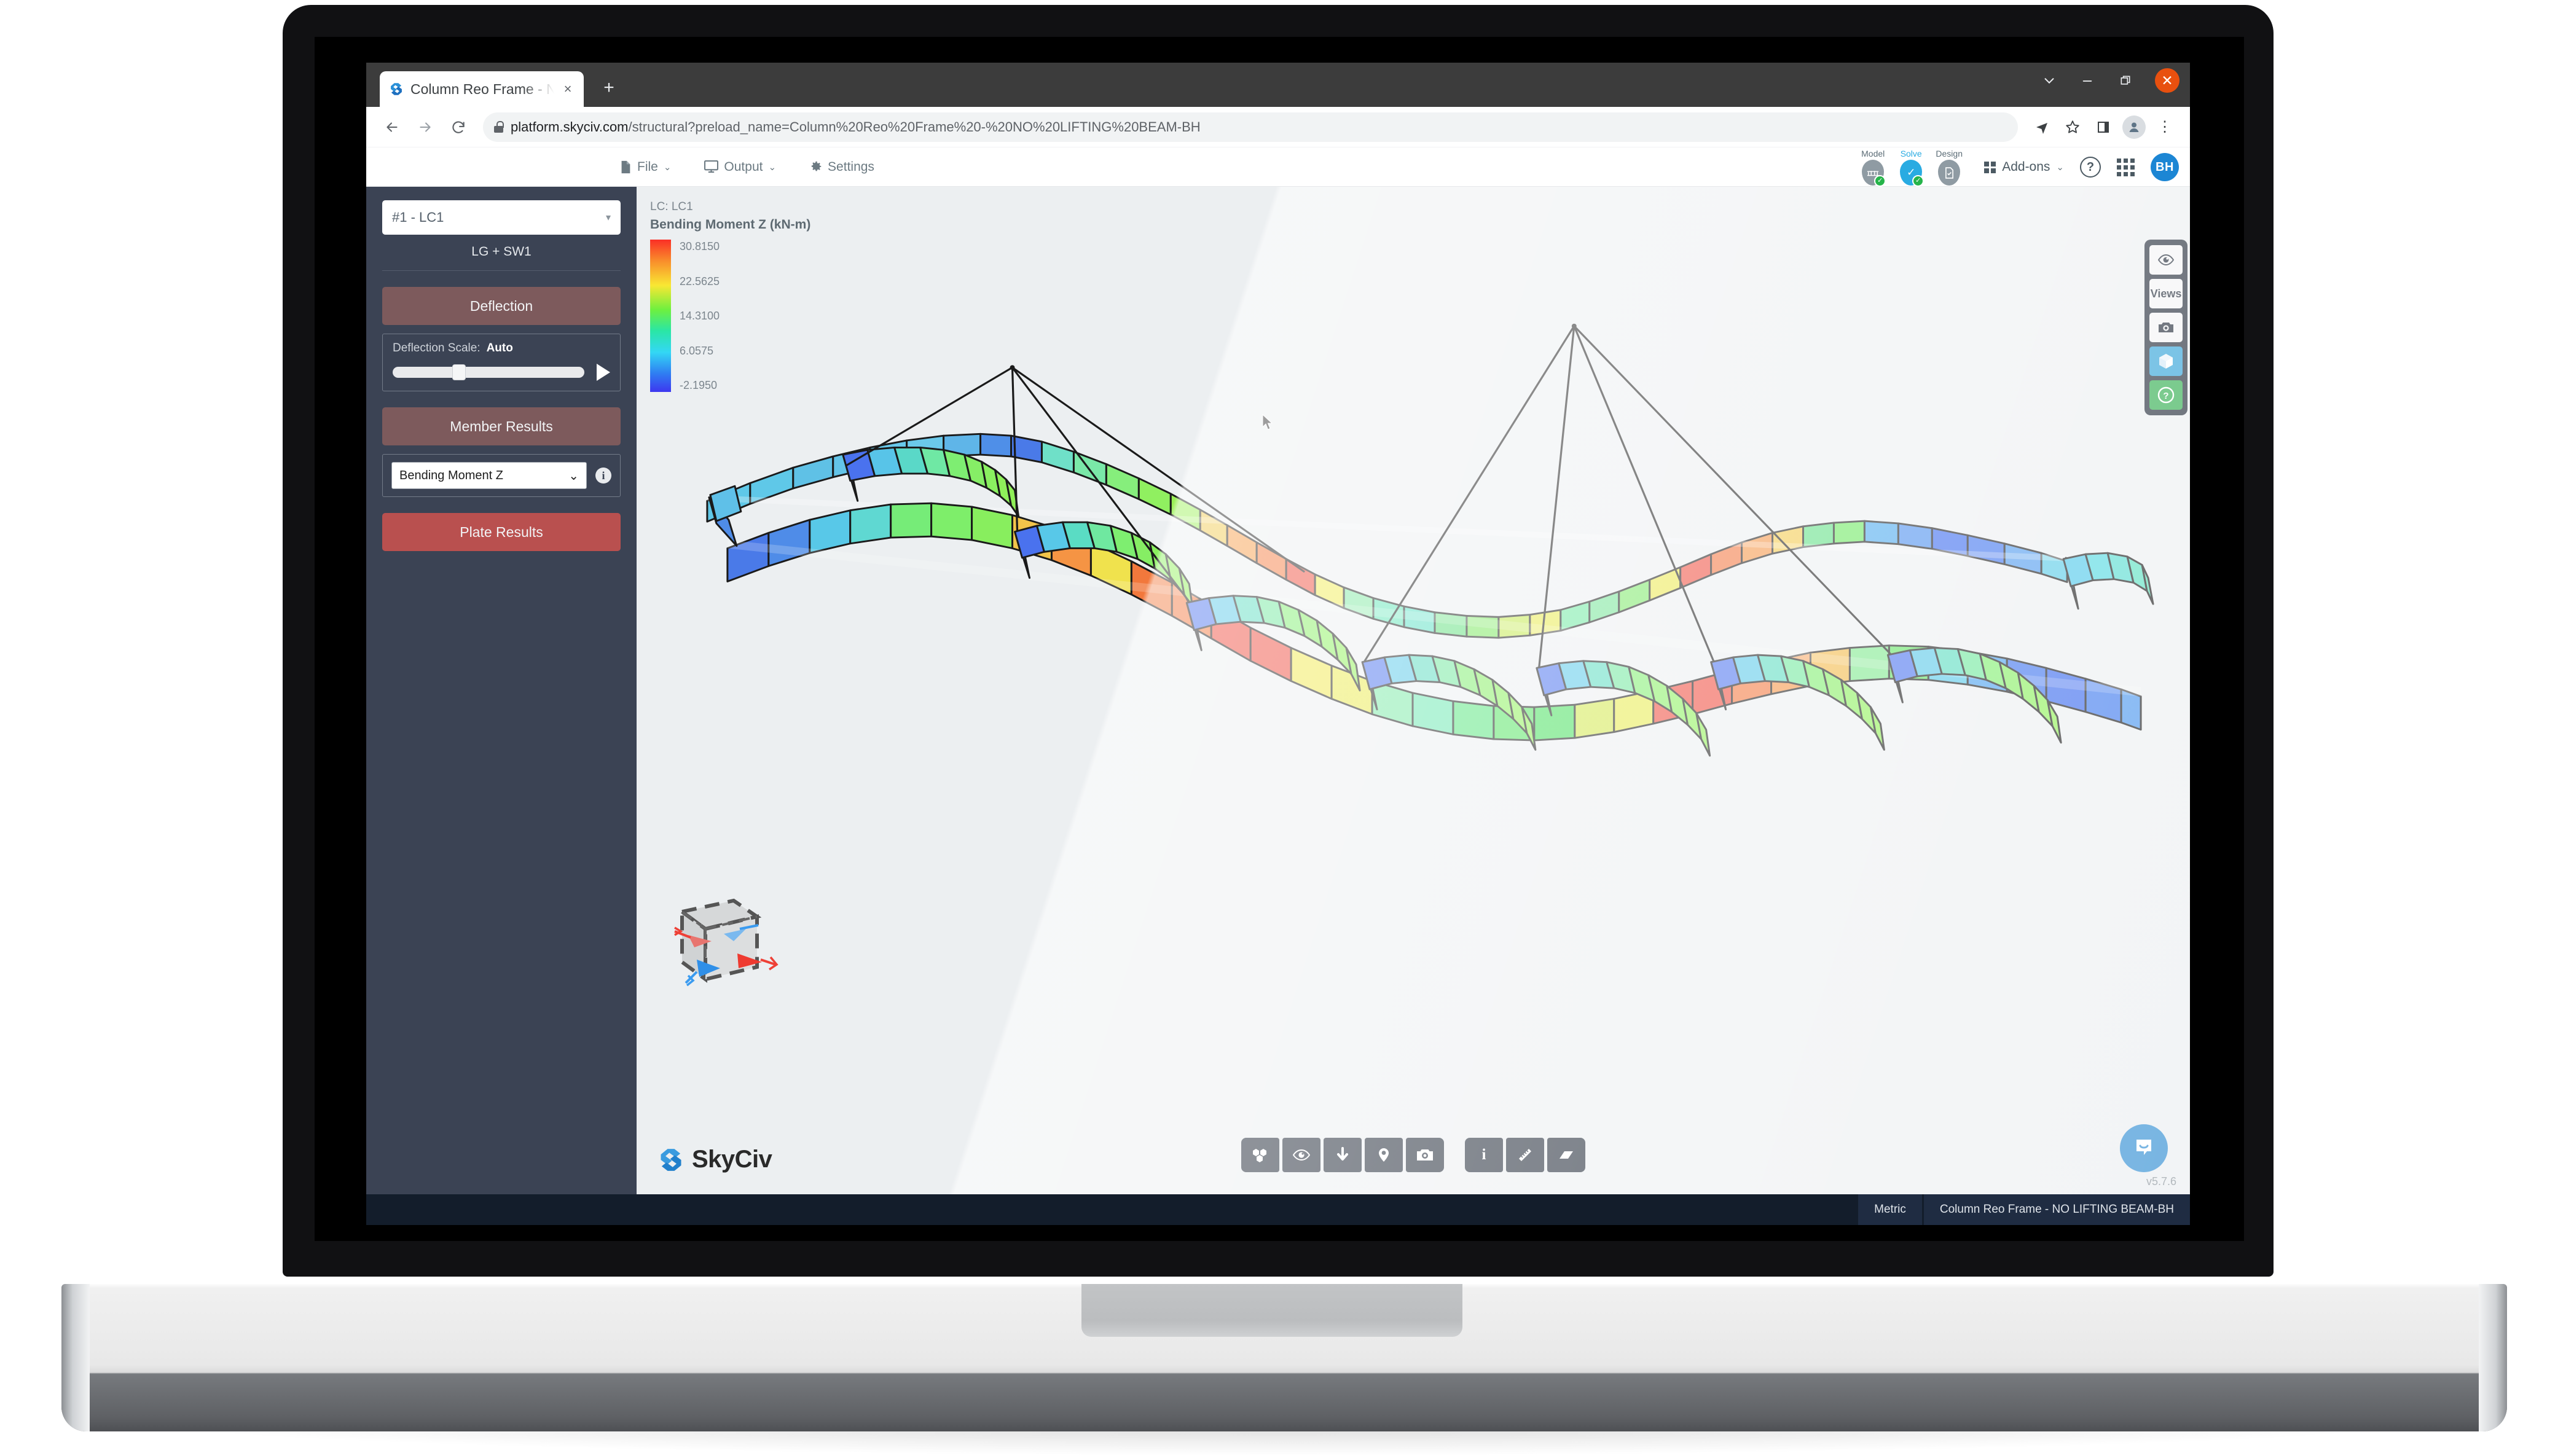 This screenshot has width=2566, height=1456. I want to click on design-stage-icon, so click(1949, 173).